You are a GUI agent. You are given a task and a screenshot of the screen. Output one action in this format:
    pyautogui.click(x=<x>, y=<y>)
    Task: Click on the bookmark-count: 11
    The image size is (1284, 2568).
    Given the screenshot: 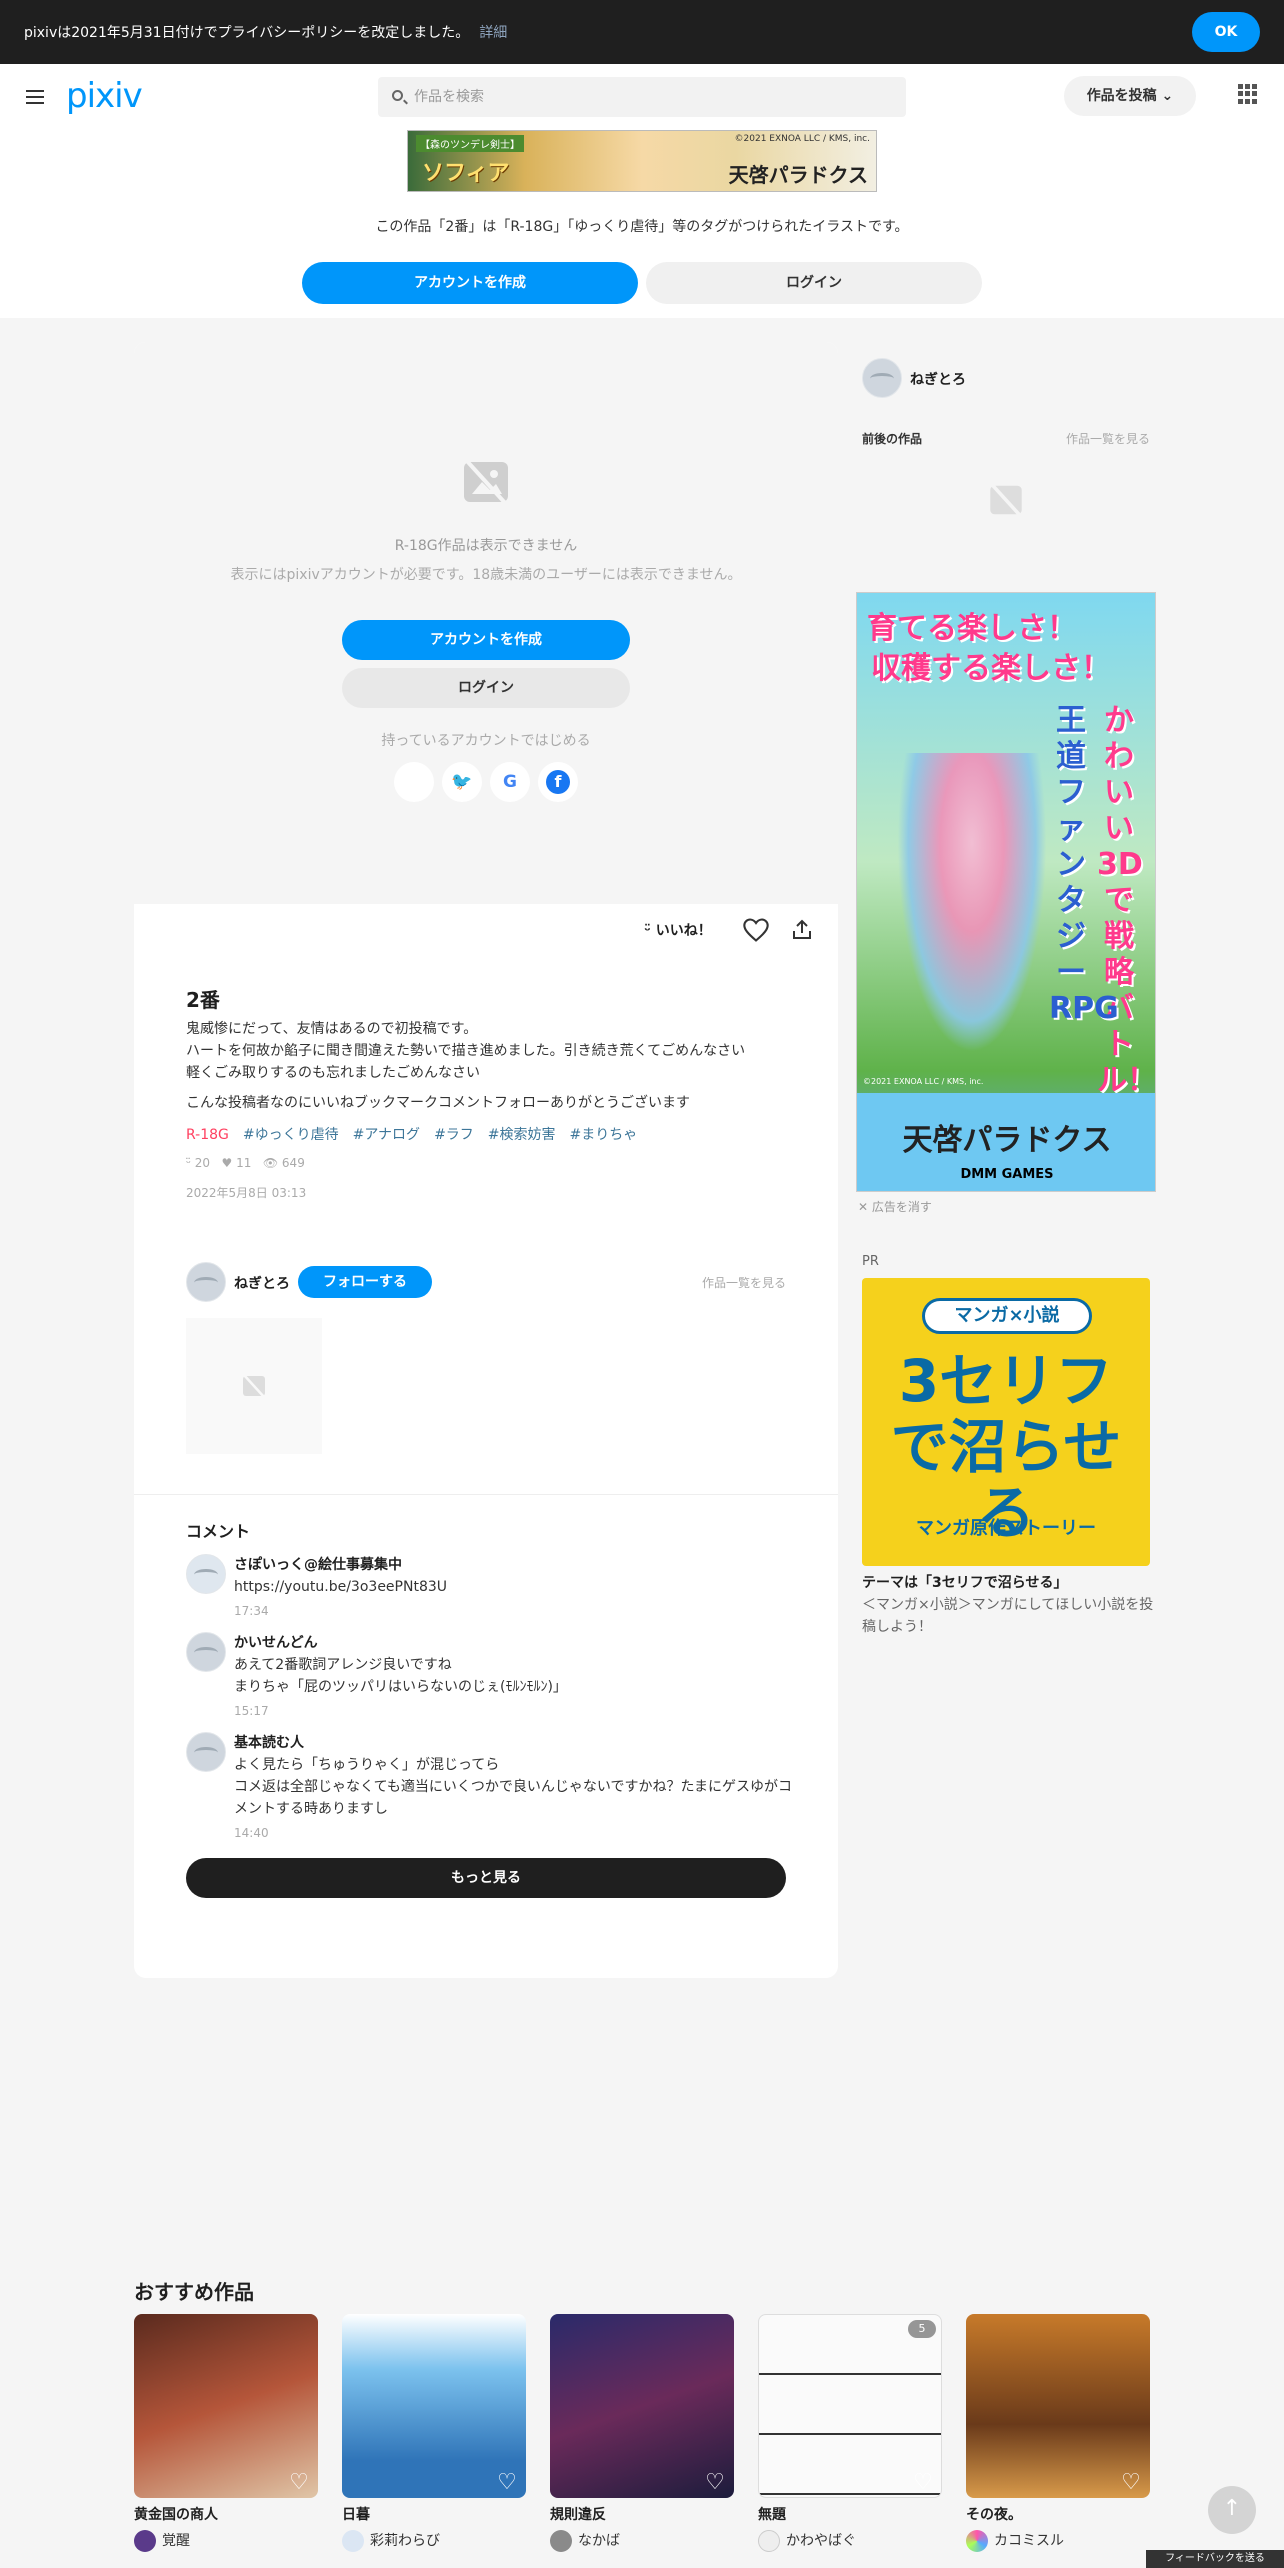 What is the action you would take?
    pyautogui.click(x=244, y=1163)
    